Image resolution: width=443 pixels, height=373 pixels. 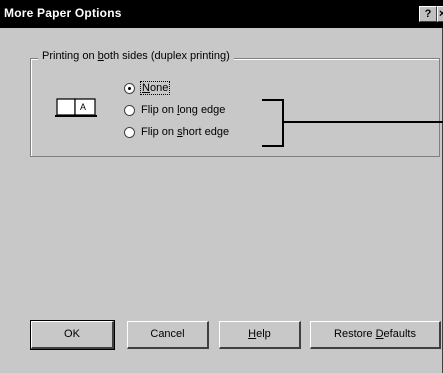 What do you see at coordinates (129, 88) in the screenshot?
I see `radio-none-button` at bounding box center [129, 88].